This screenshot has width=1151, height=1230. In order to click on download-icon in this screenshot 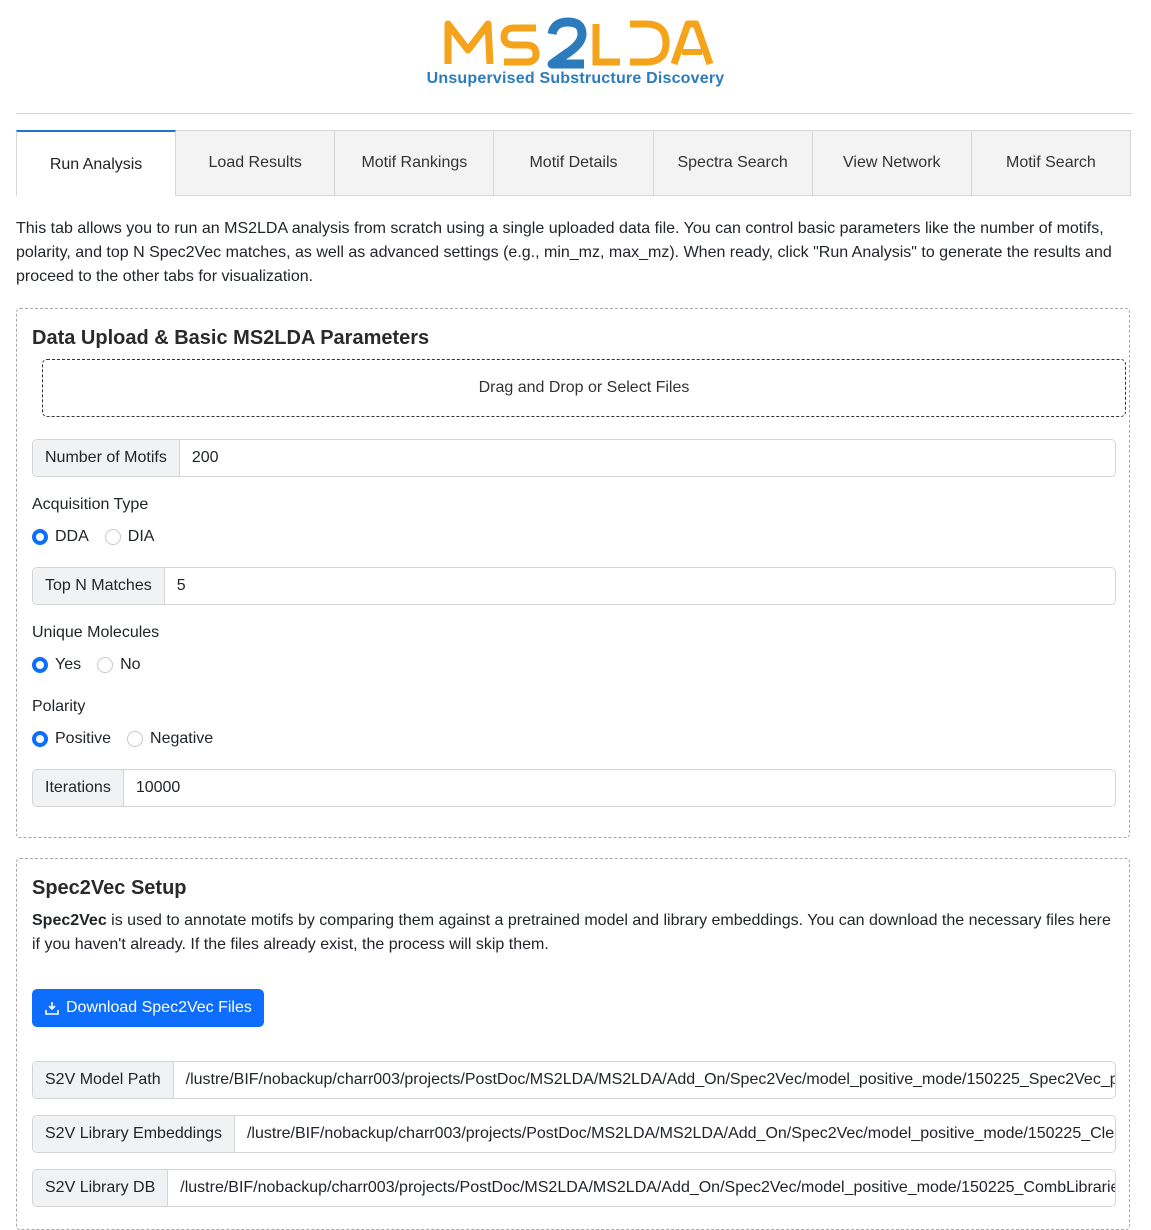, I will do `click(52, 1008)`.